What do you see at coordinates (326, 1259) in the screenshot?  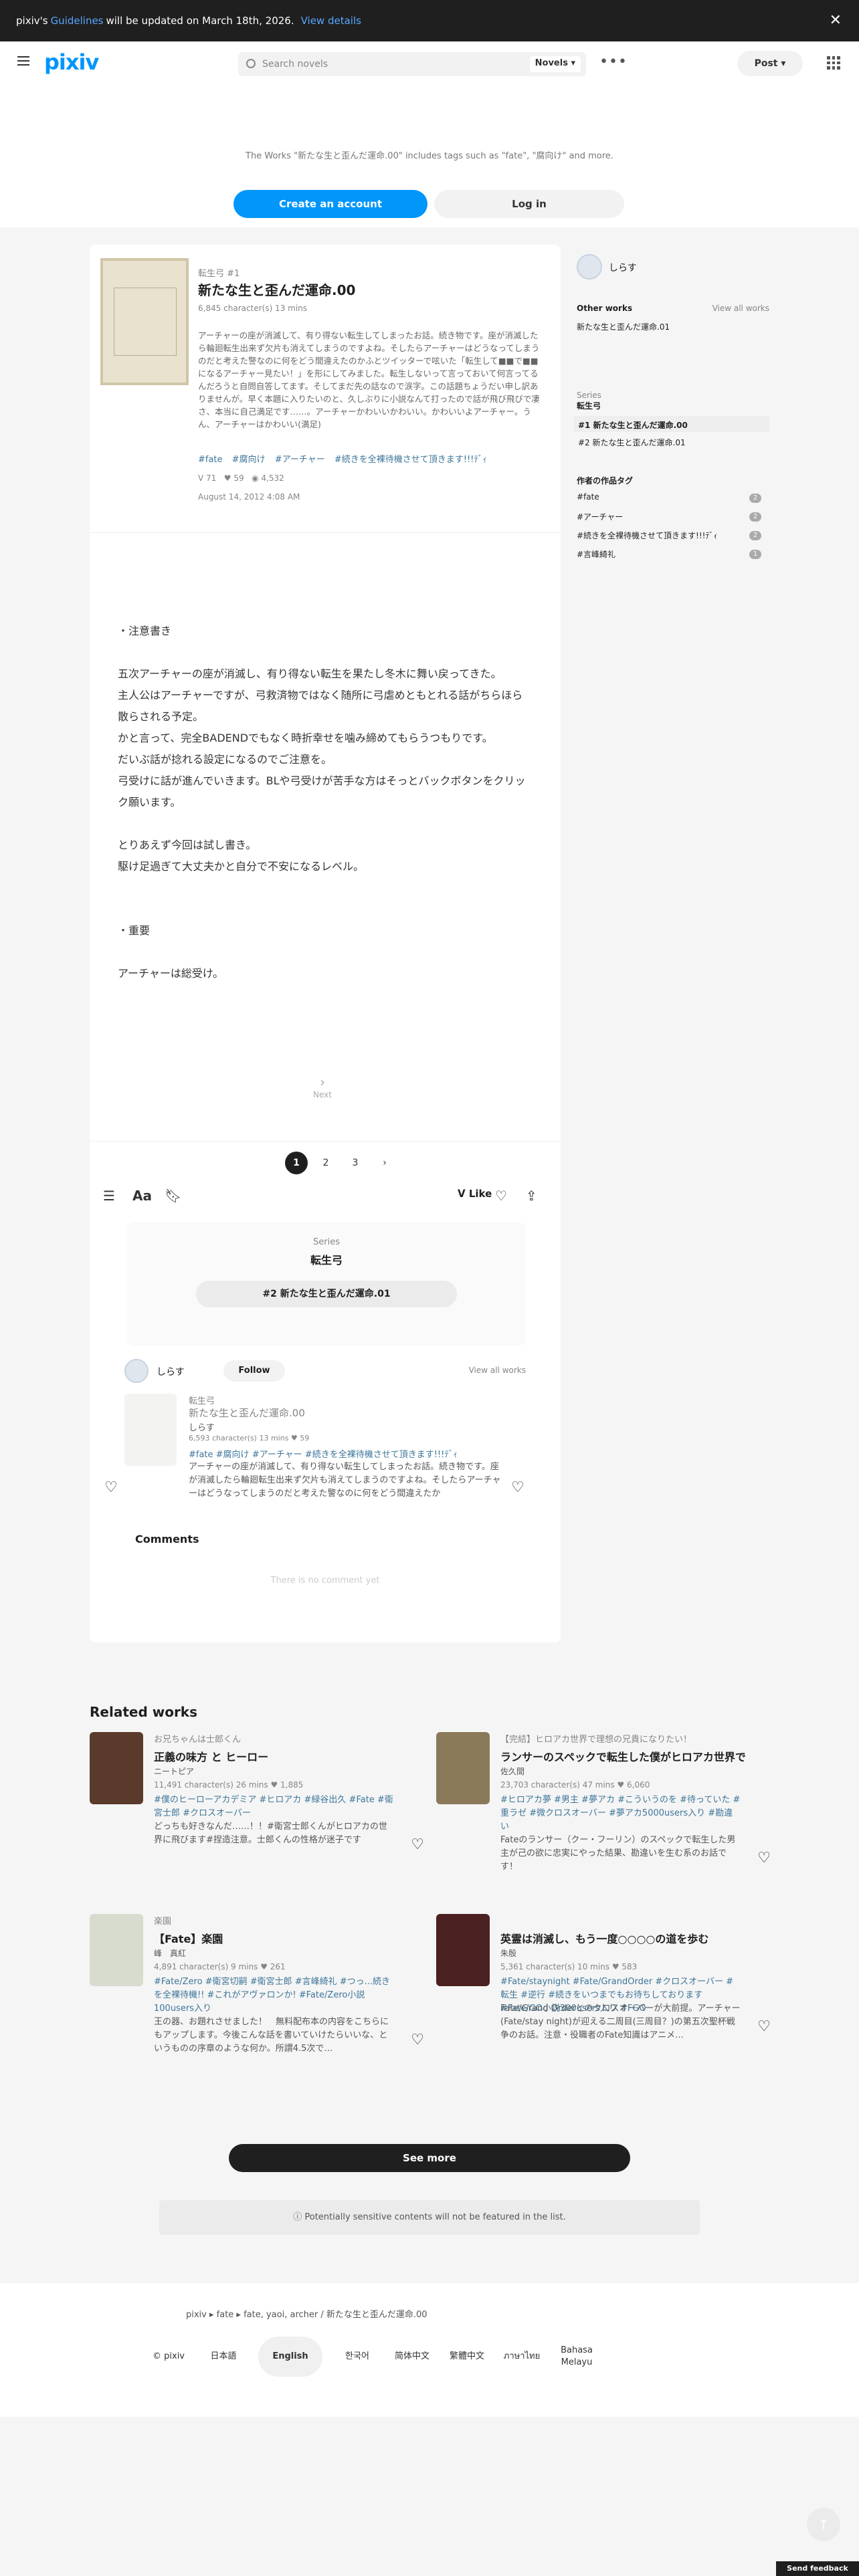 I see `series-box-name: 転生弓` at bounding box center [326, 1259].